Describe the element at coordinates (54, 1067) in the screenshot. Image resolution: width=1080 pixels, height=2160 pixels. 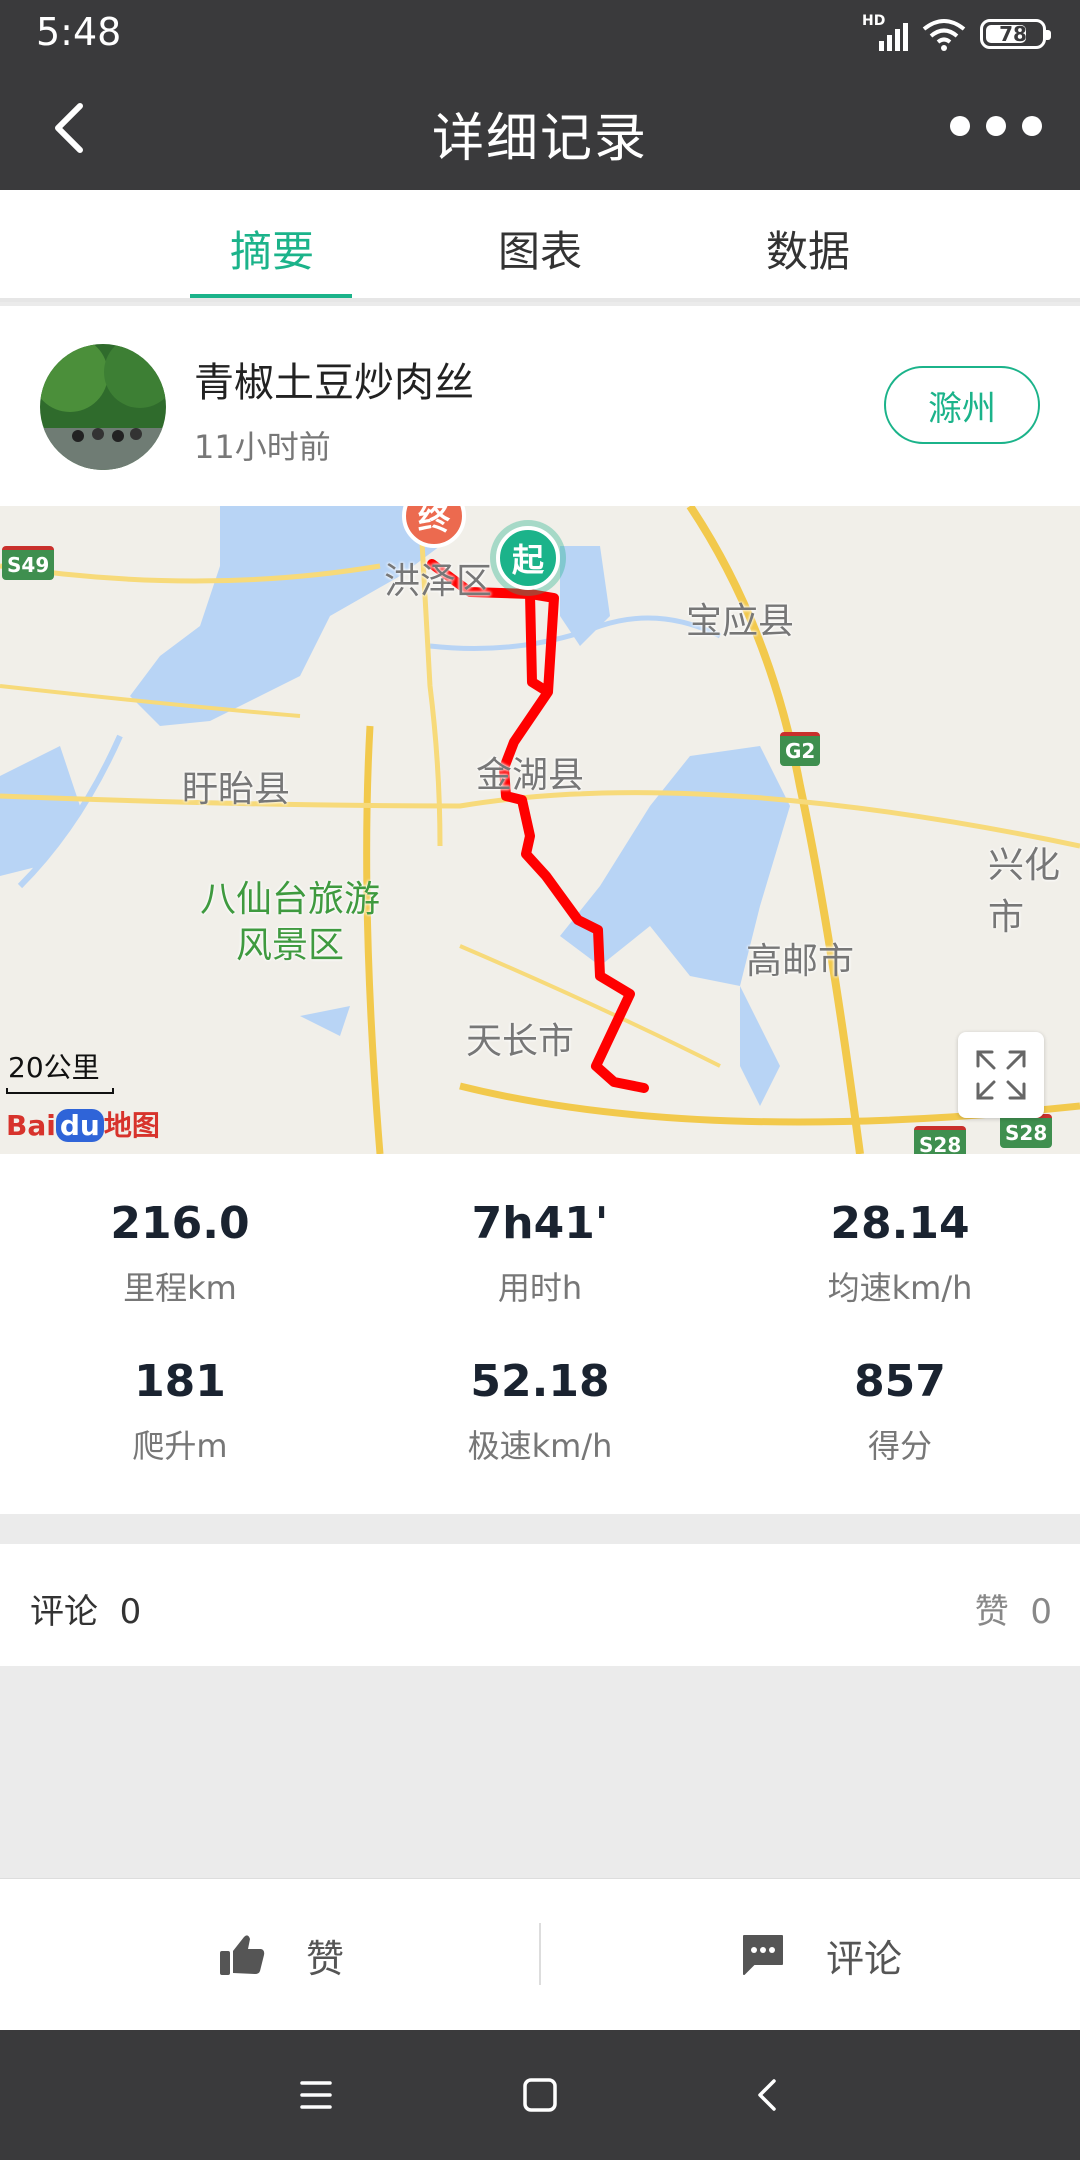
I see `map-scale: 20公里` at that location.